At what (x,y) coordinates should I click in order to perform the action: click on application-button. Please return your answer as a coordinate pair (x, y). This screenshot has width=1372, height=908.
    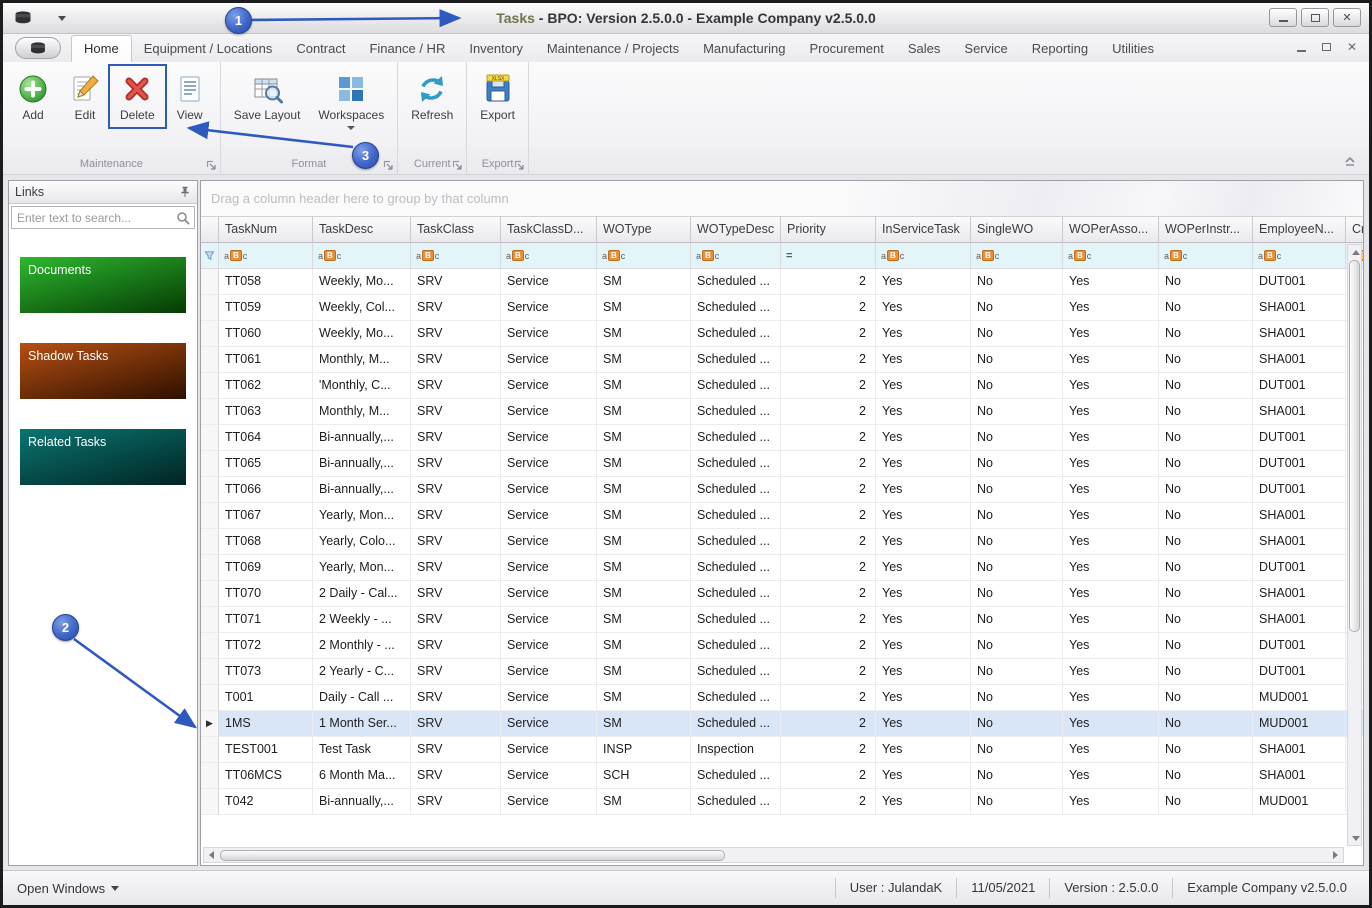
    Looking at the image, I should click on (38, 48).